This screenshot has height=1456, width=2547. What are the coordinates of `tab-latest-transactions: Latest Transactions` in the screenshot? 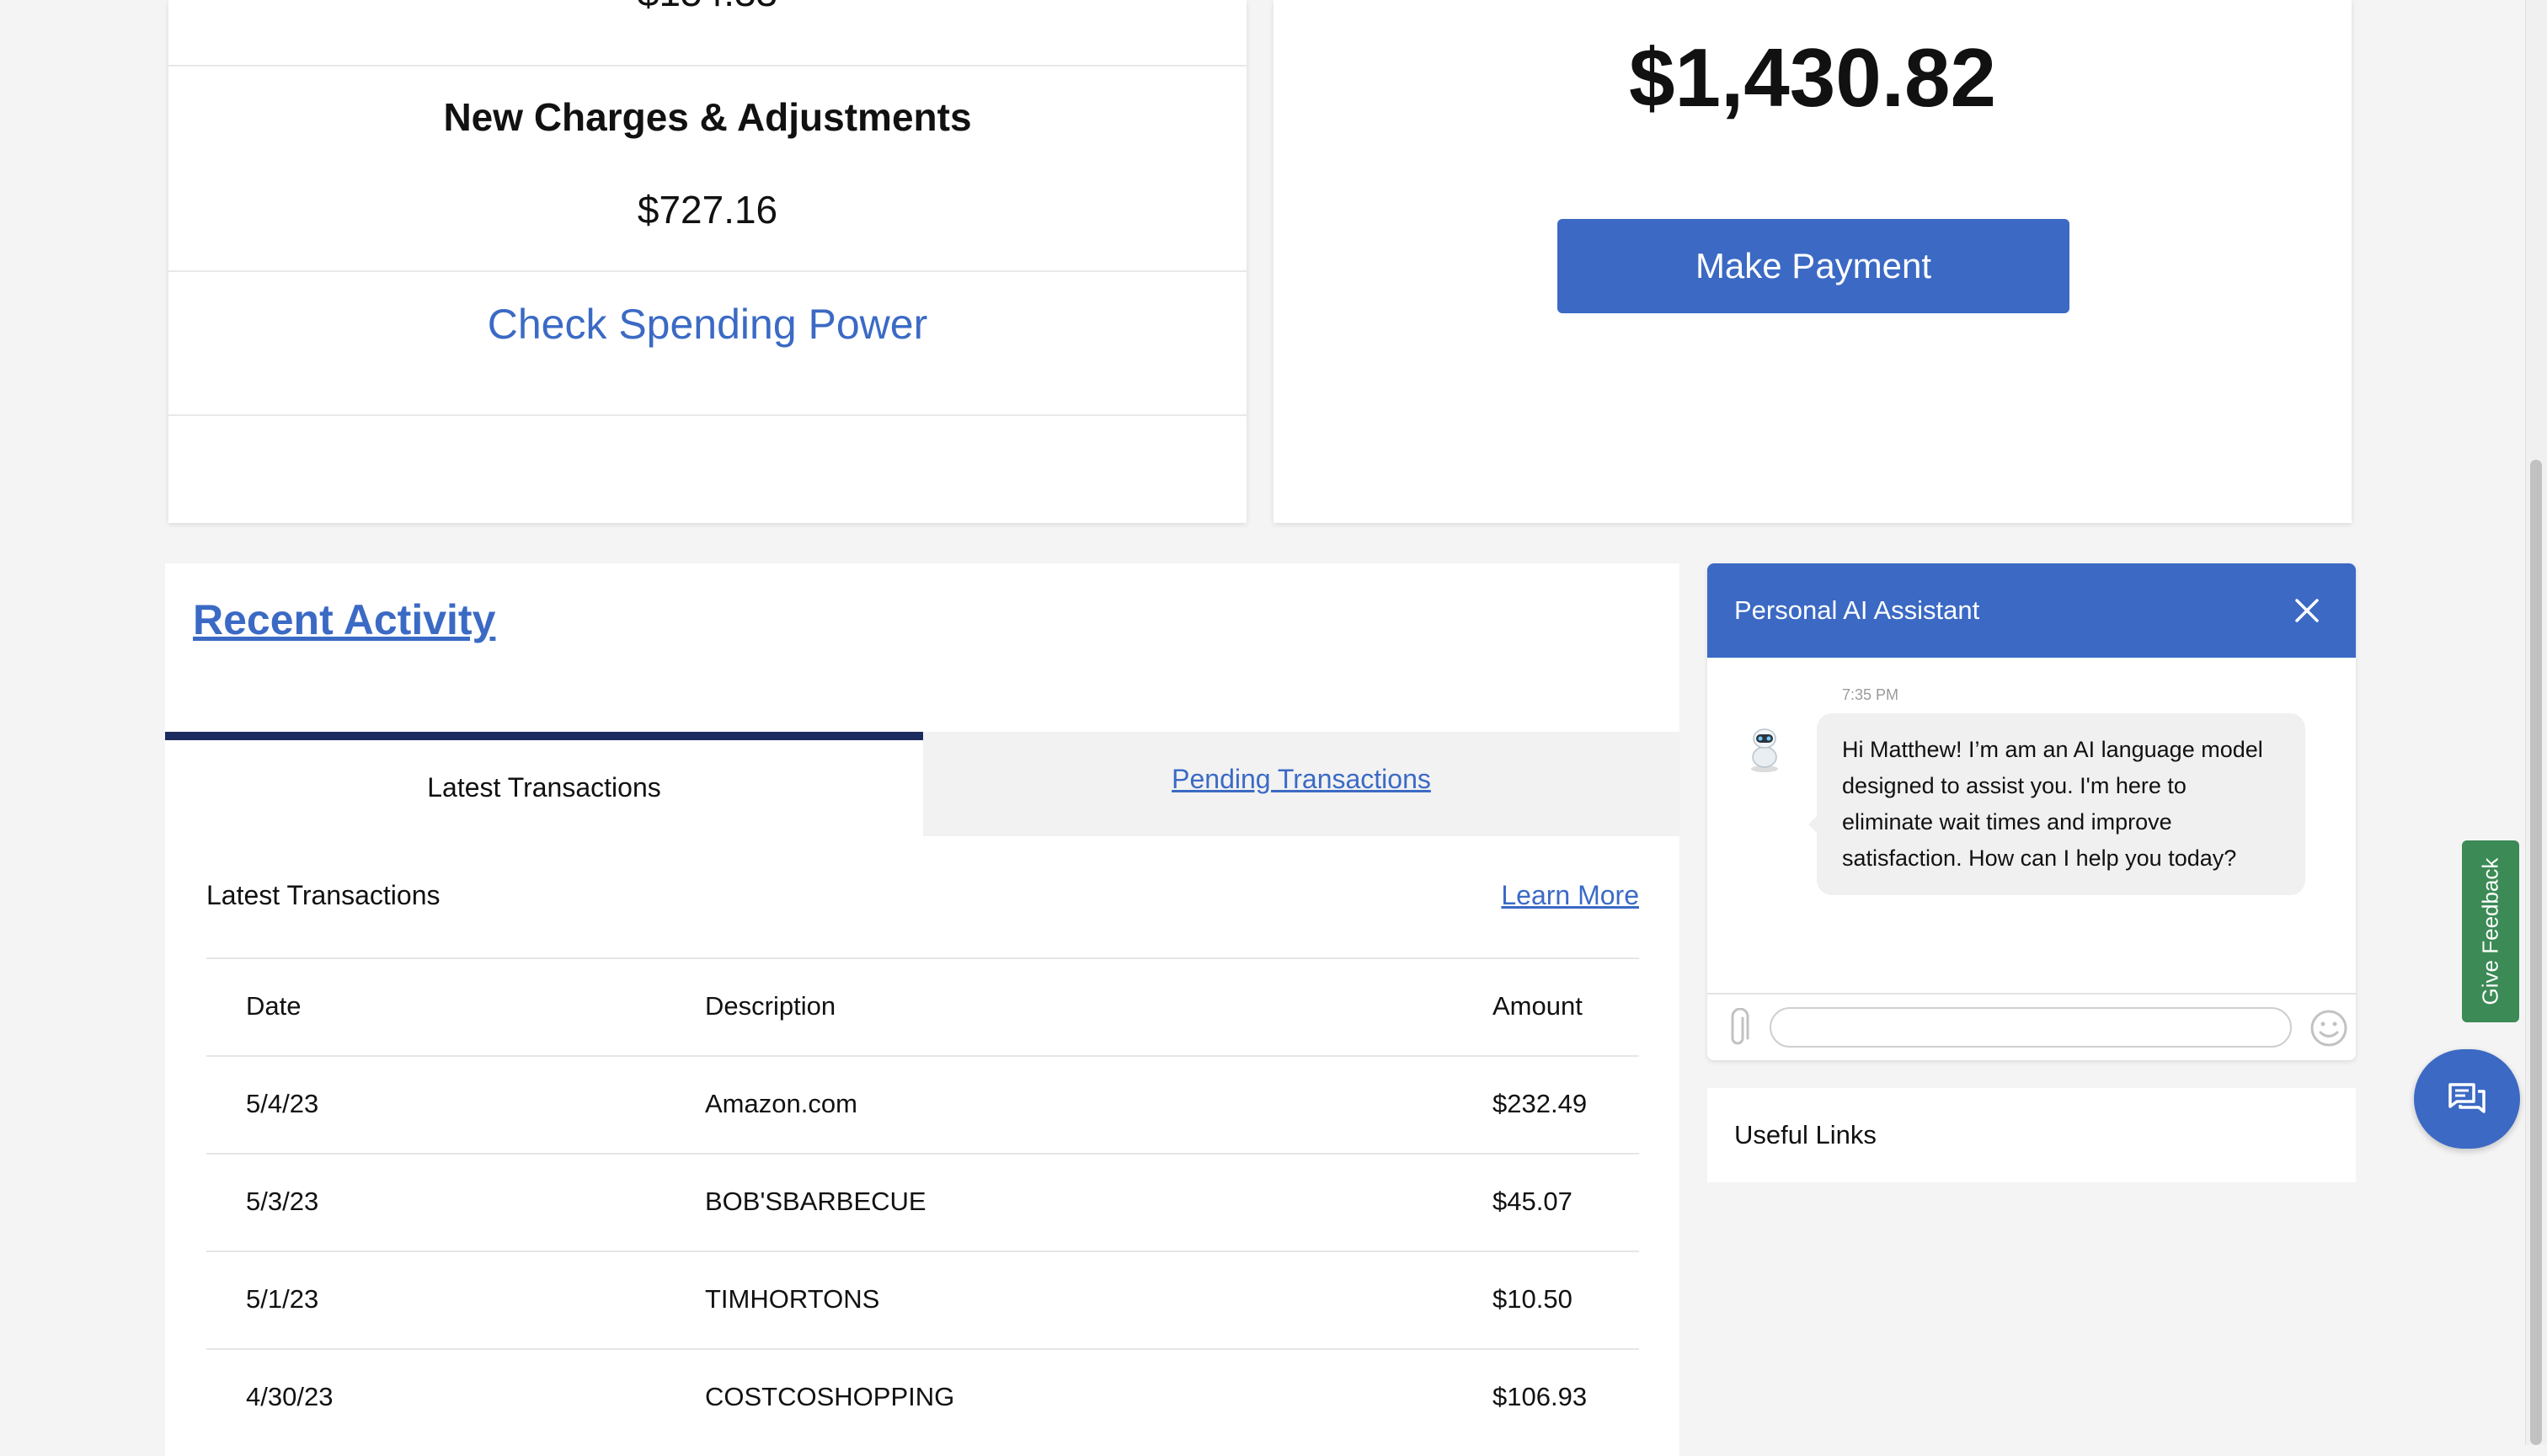 It's located at (544, 784).